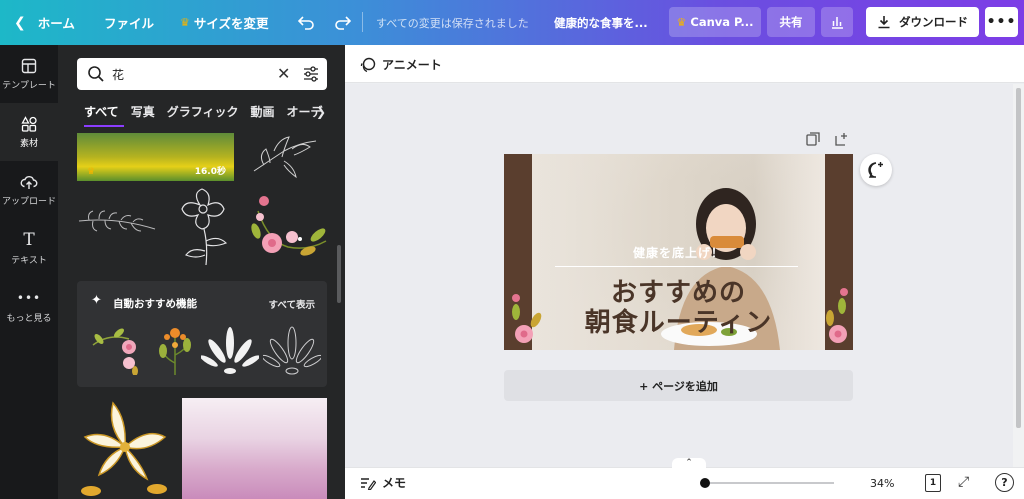  I want to click on chevron-left-icon: ❮, so click(20, 22).